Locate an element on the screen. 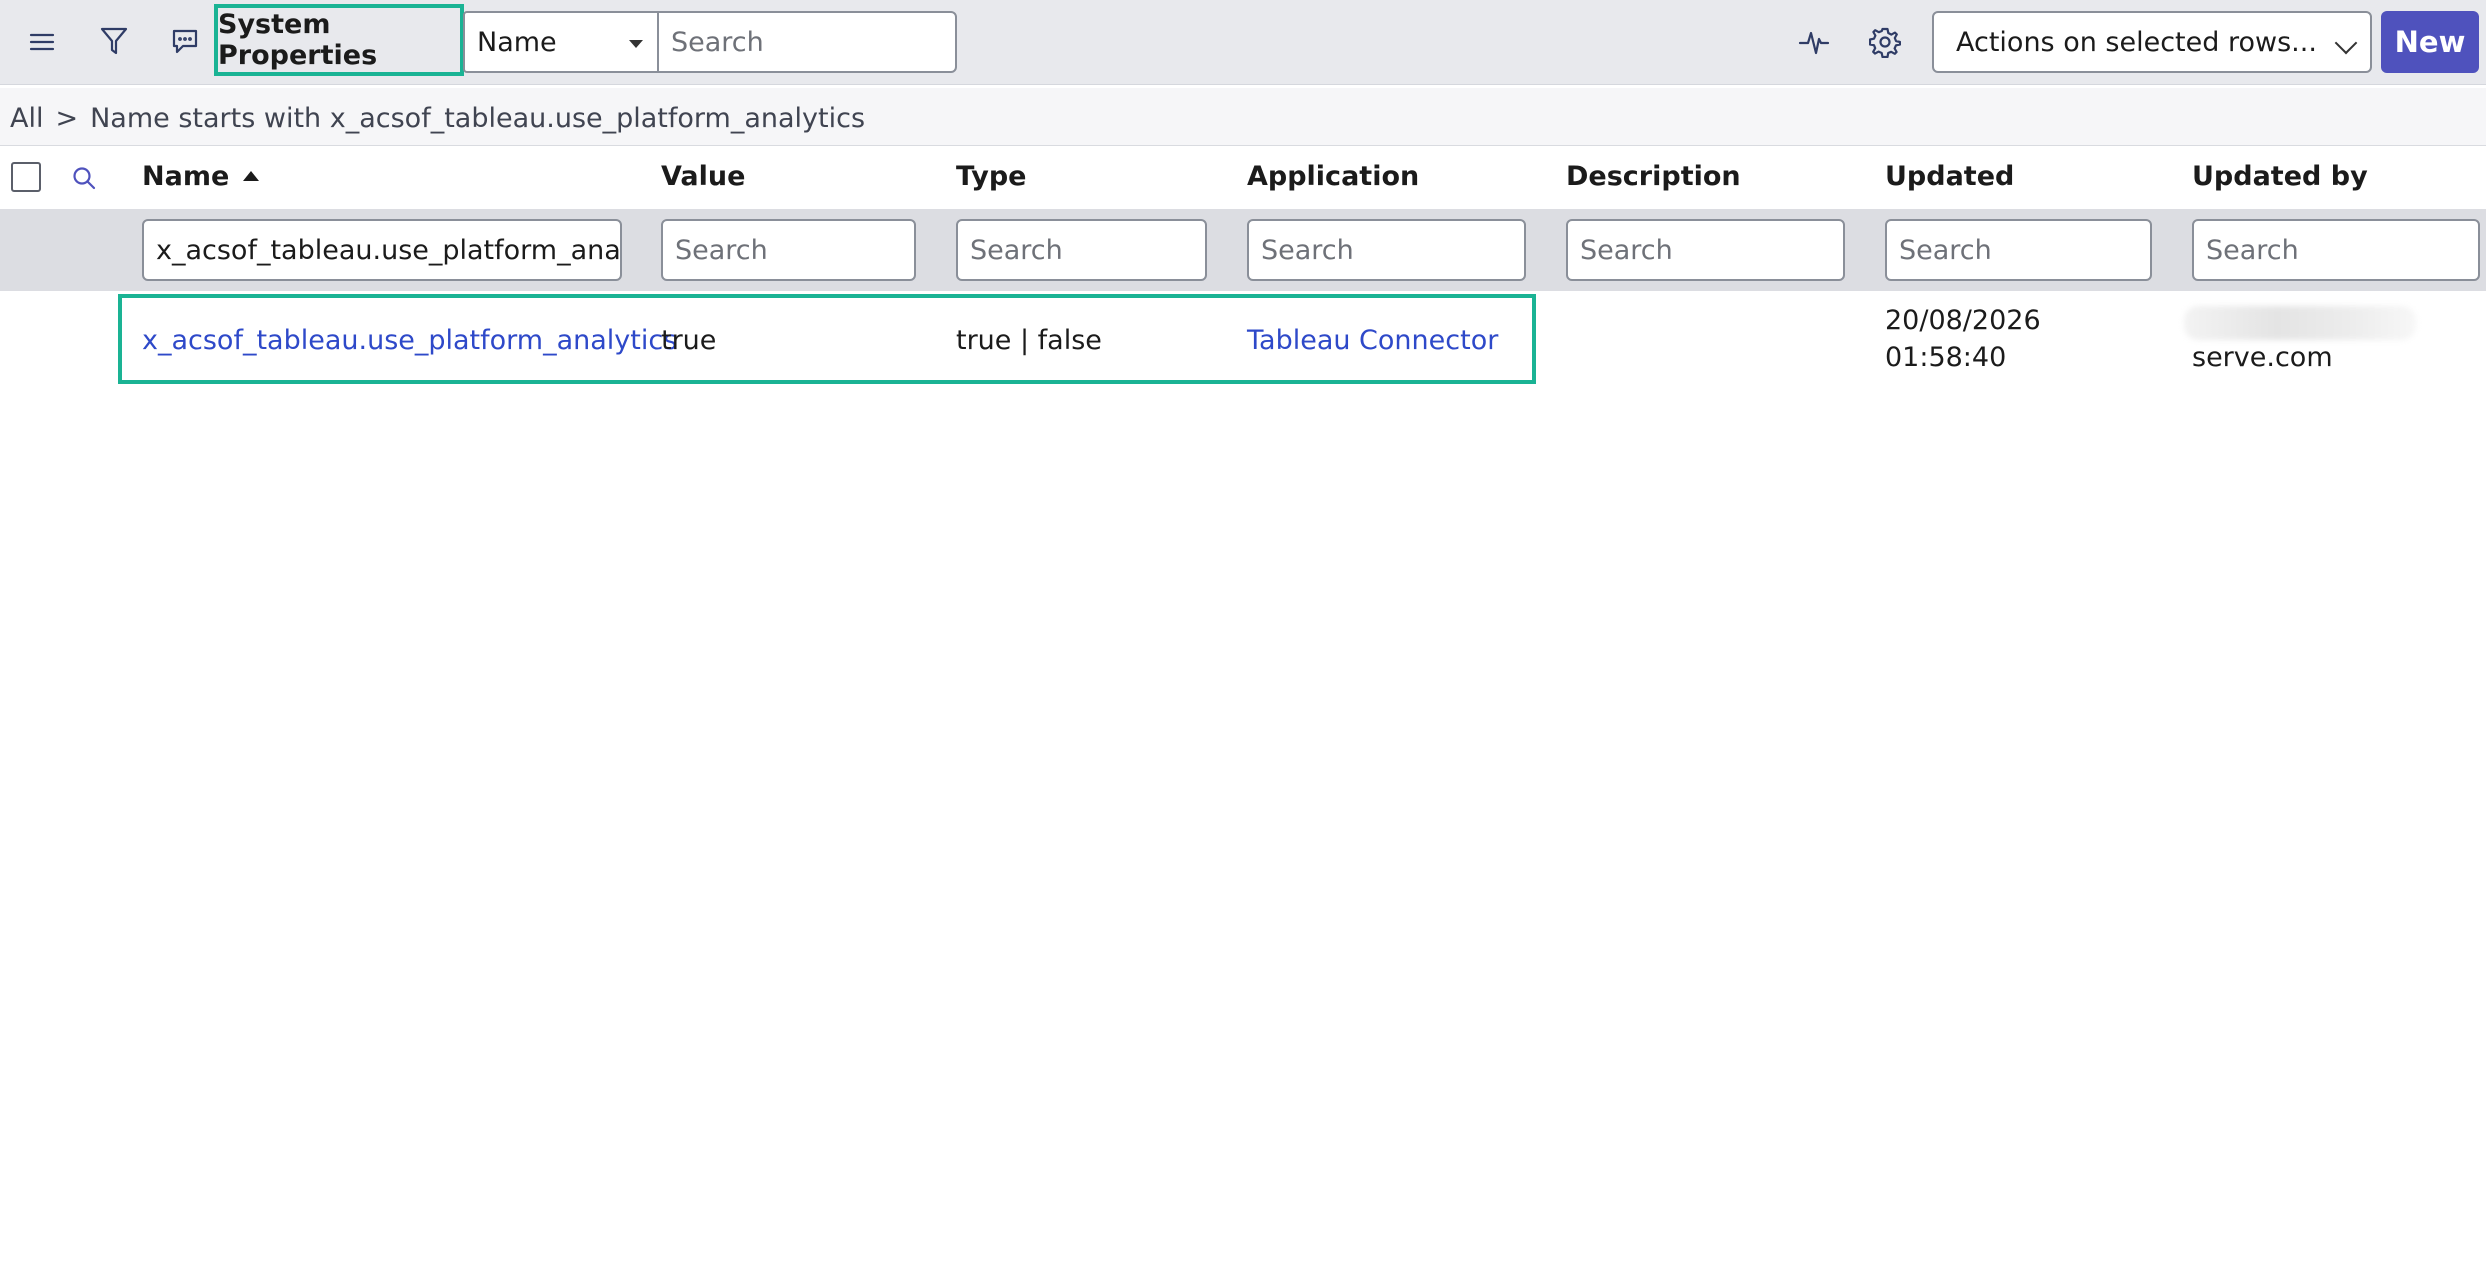 This screenshot has height=1270, width=2486. name-filter-input: x_acsof_tableau.use_platform_analyt is located at coordinates (382, 250).